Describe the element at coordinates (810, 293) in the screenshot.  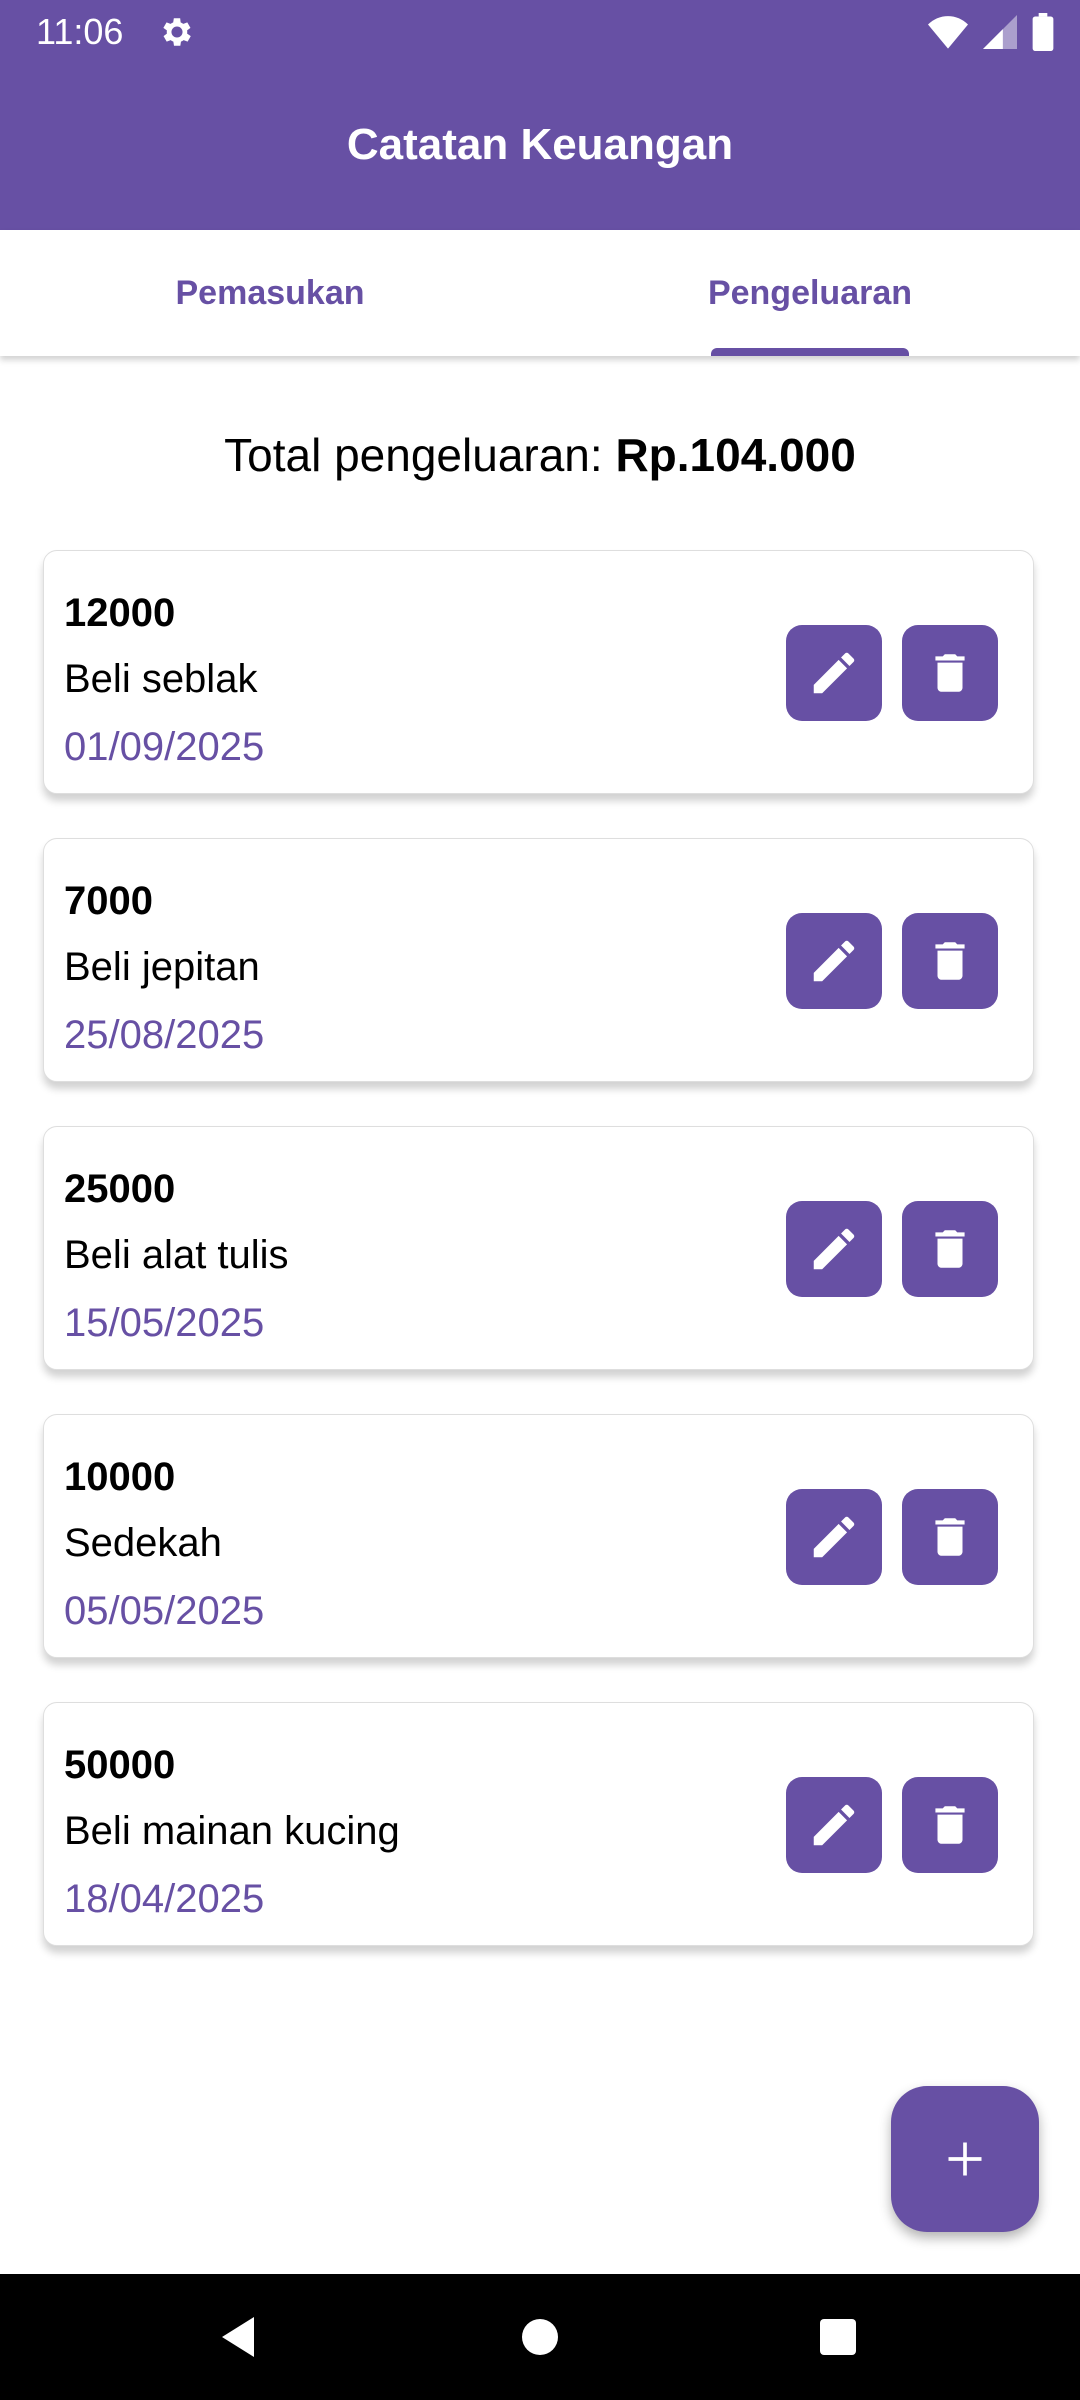
I see `tab-pengeluaran: Pengeluaran` at that location.